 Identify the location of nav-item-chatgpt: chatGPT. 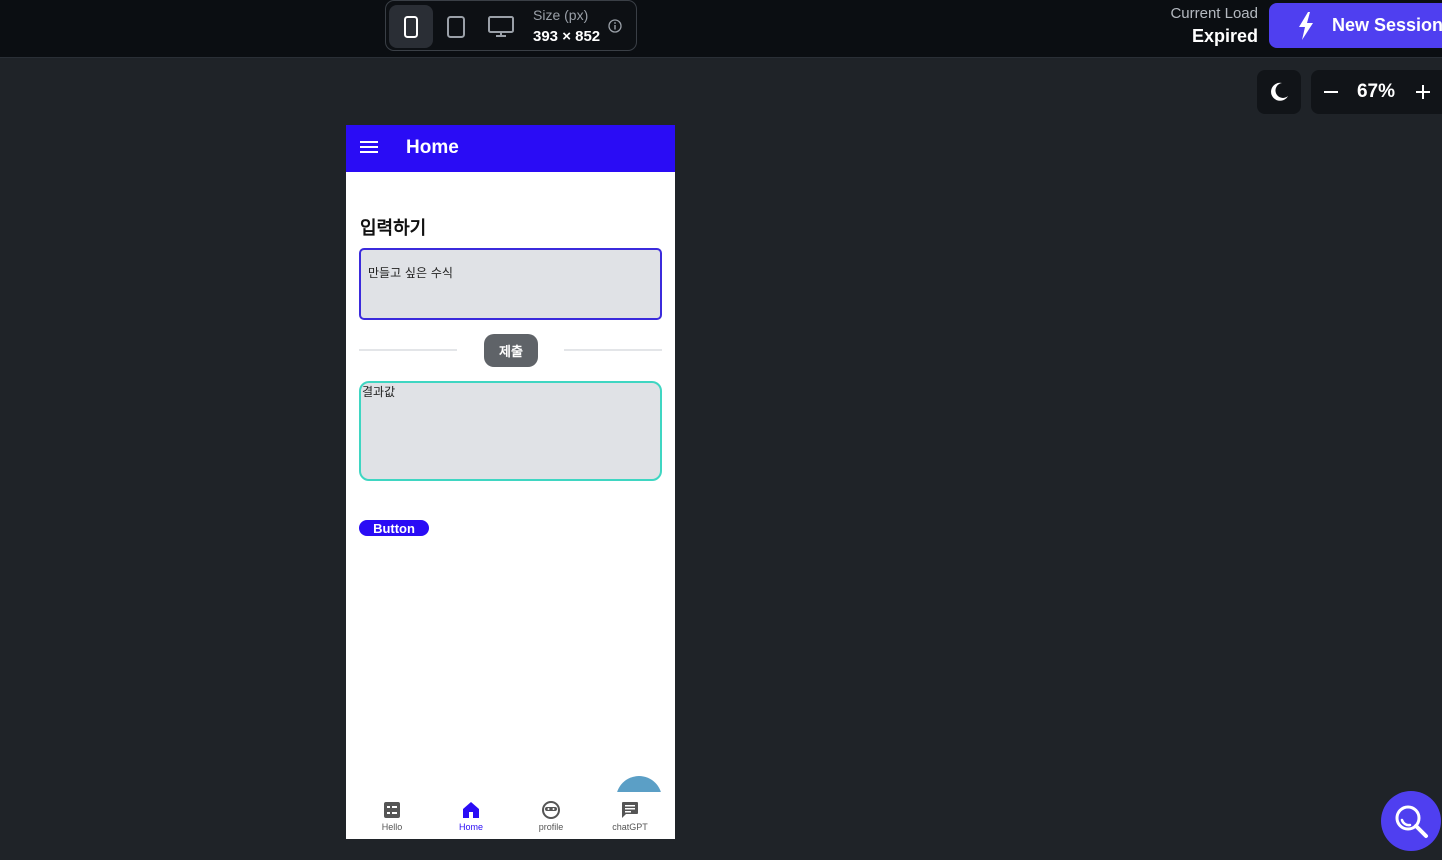
(630, 815).